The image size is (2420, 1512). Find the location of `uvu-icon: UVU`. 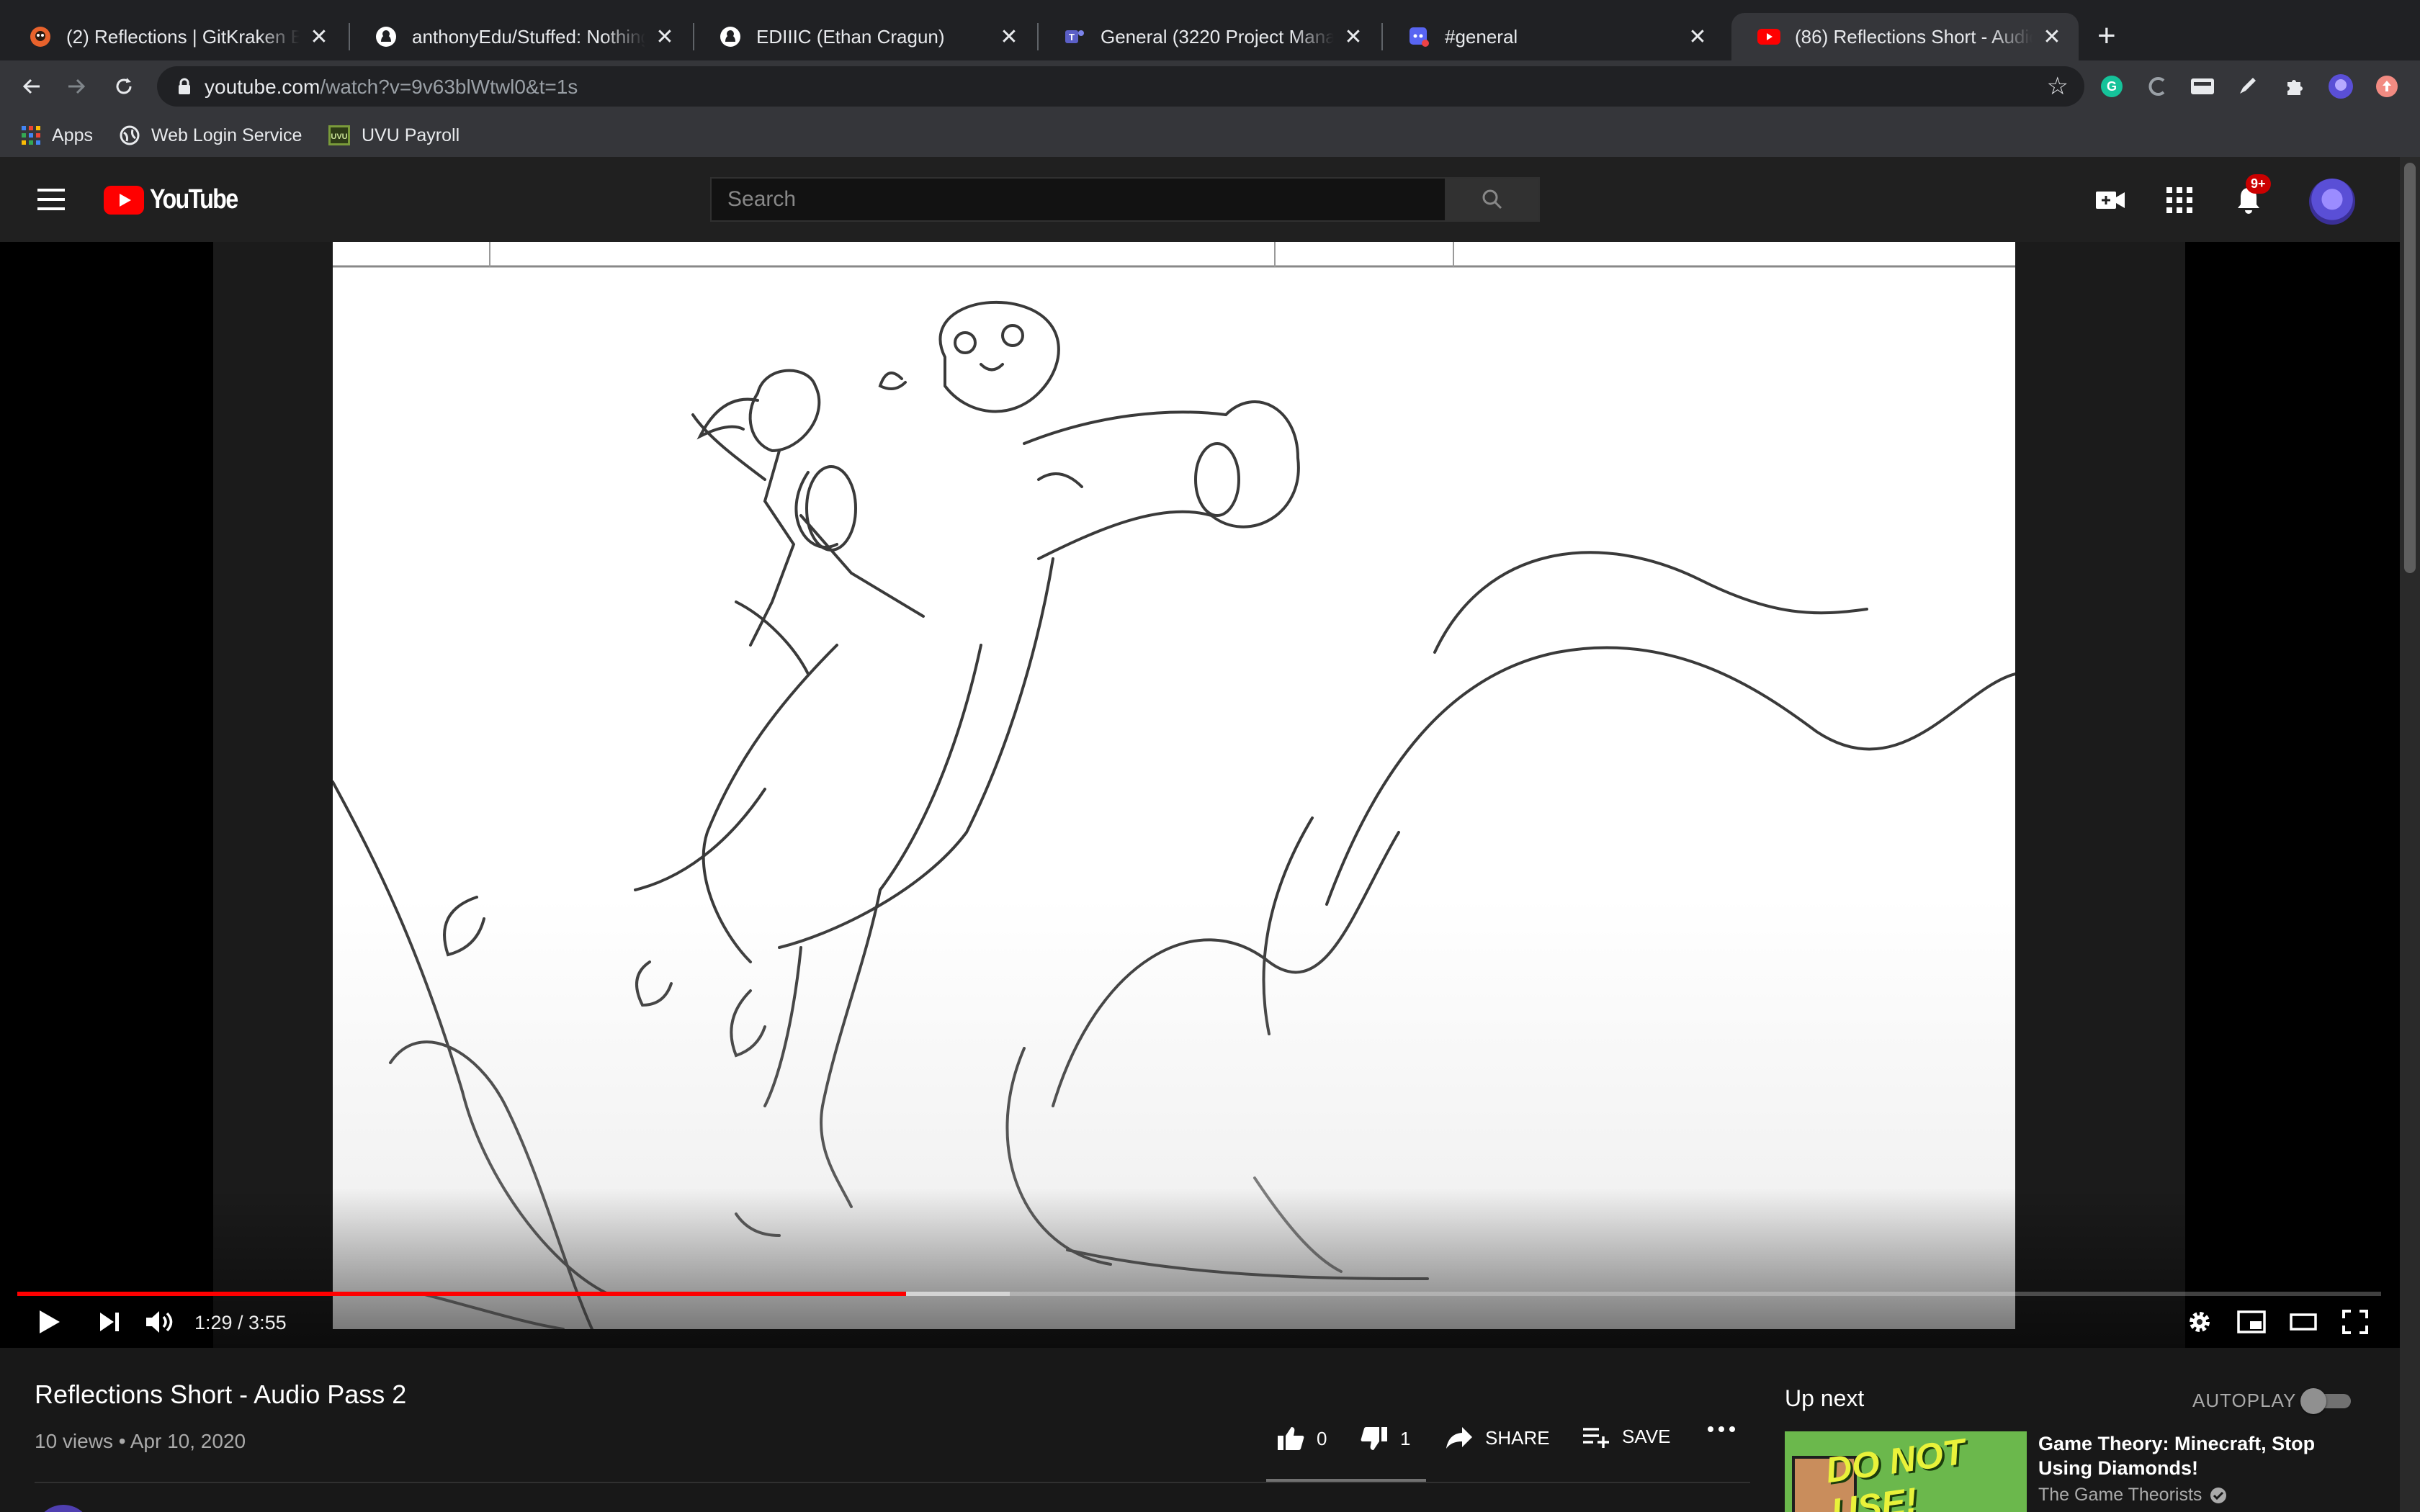

uvu-icon: UVU is located at coordinates (339, 135).